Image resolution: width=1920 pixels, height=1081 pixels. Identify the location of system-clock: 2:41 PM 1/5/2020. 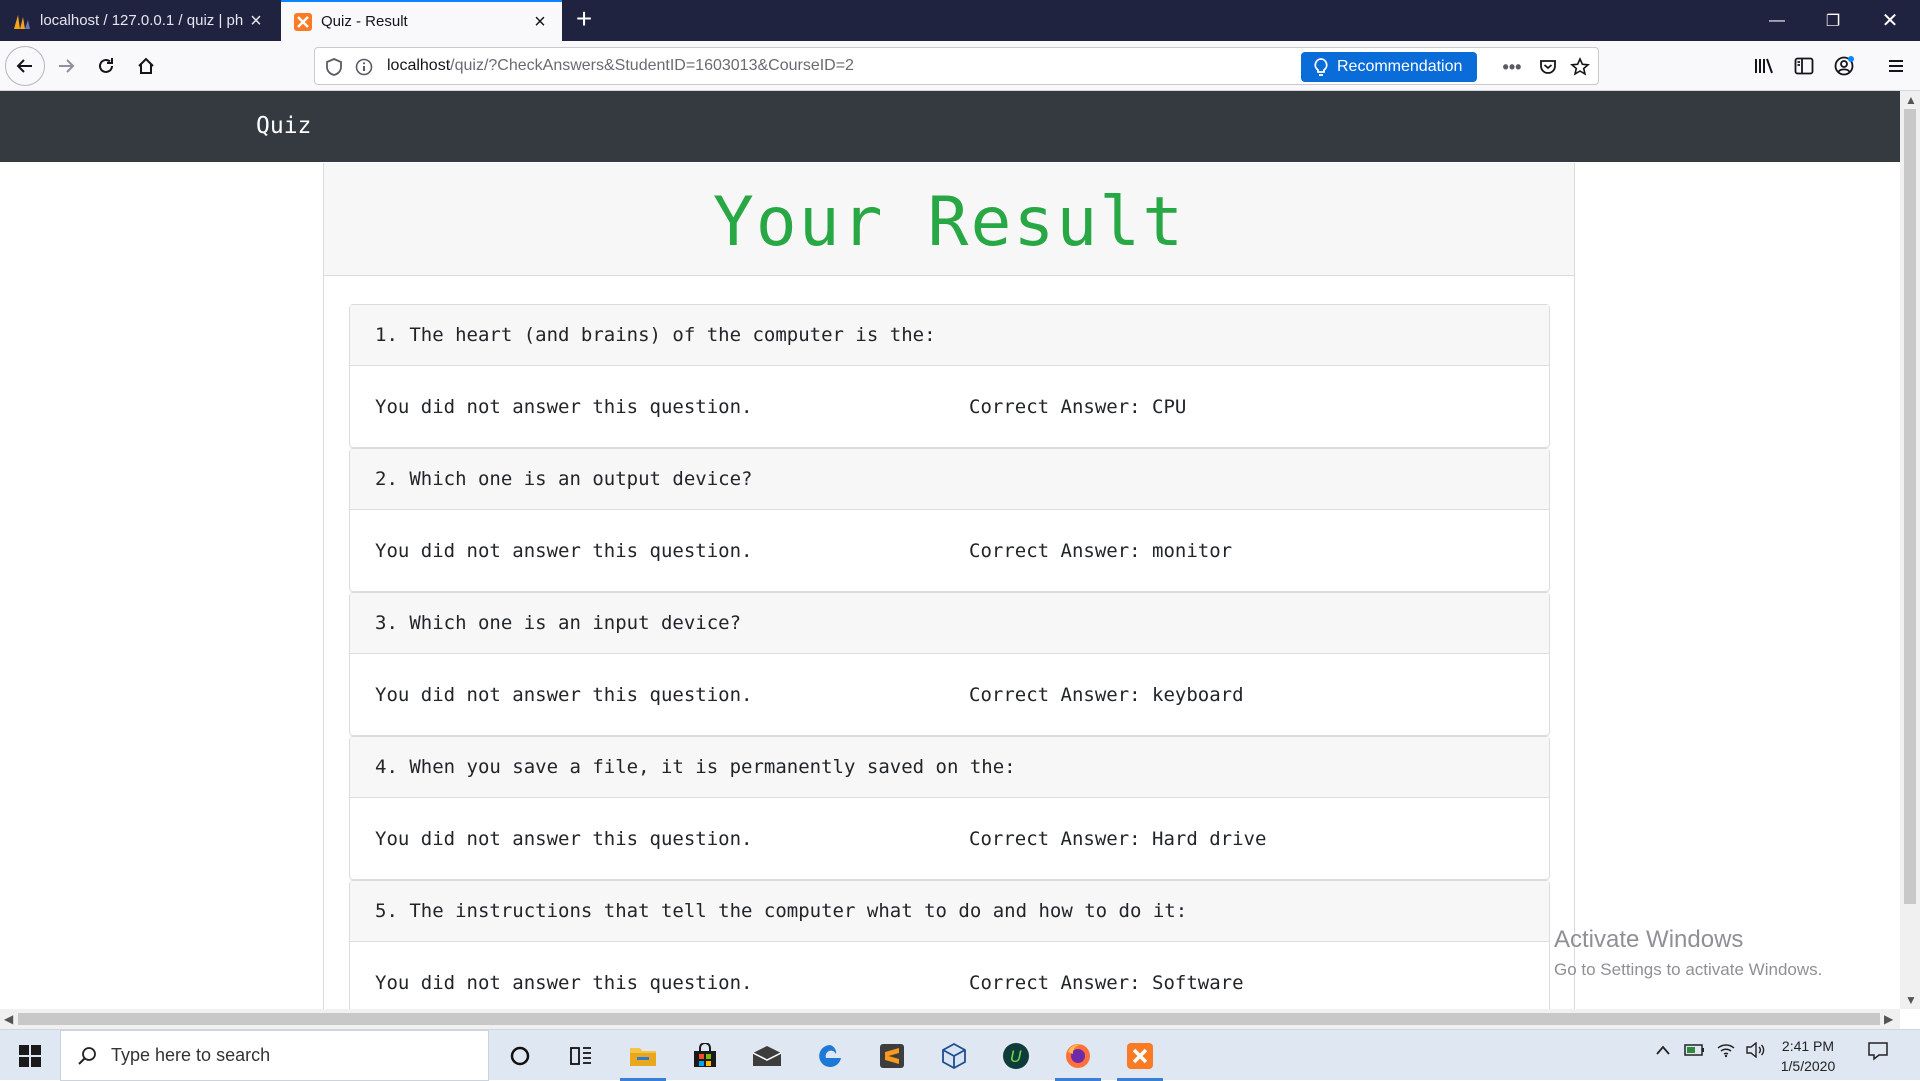
(1808, 1056).